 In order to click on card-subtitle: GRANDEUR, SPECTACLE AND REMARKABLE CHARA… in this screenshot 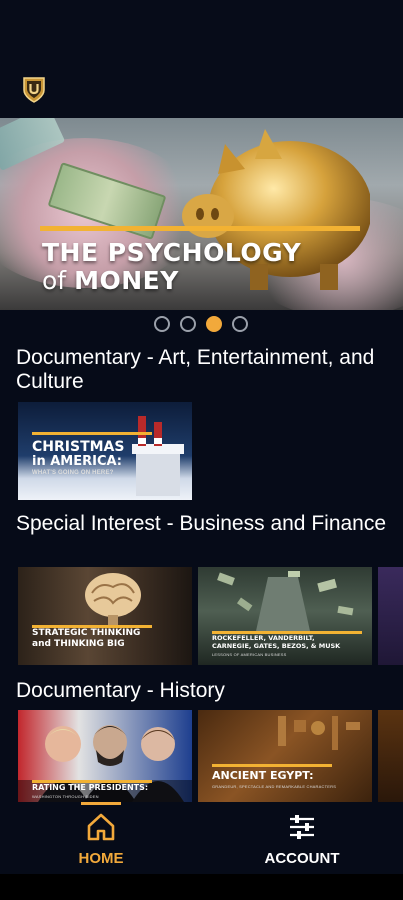, I will do `click(274, 786)`.